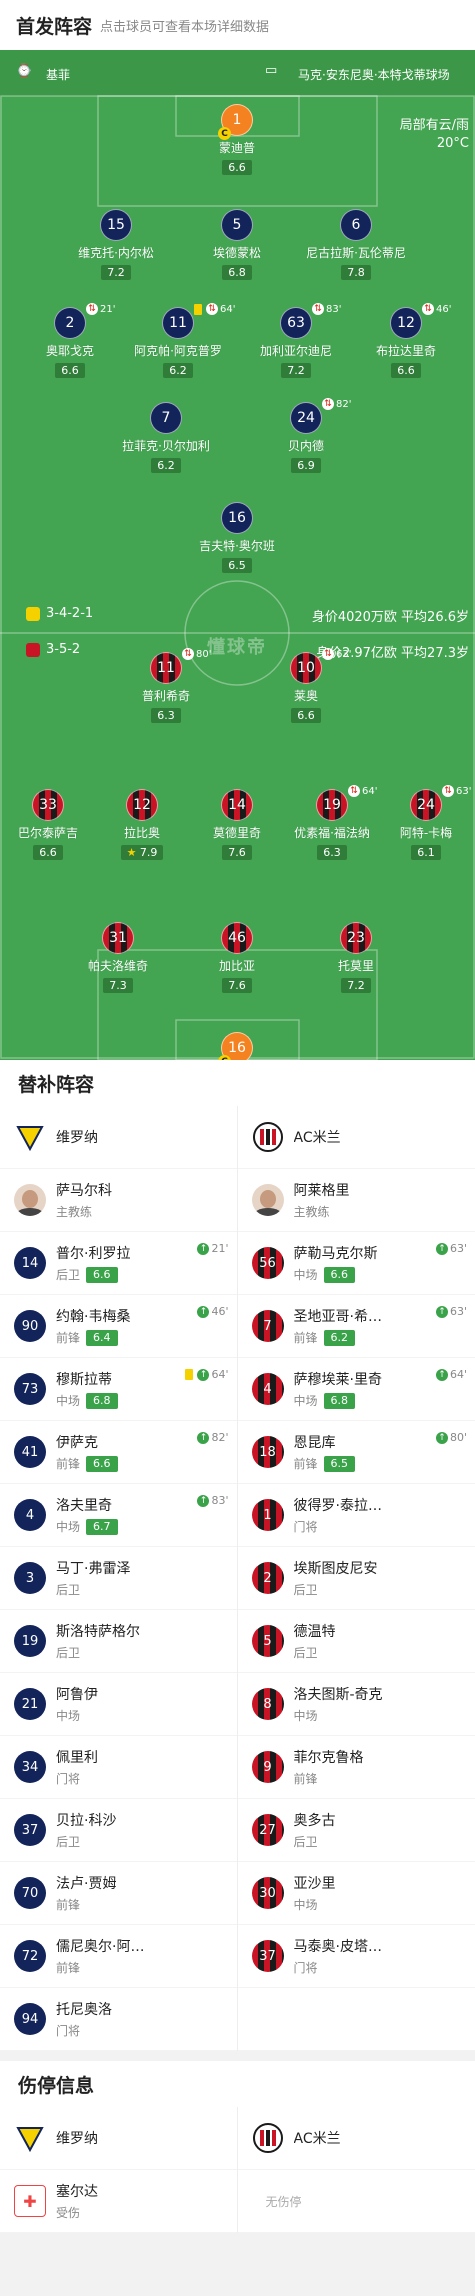  What do you see at coordinates (118, 2138) in the screenshot?
I see `home-injury-team-row: 维罗纳` at bounding box center [118, 2138].